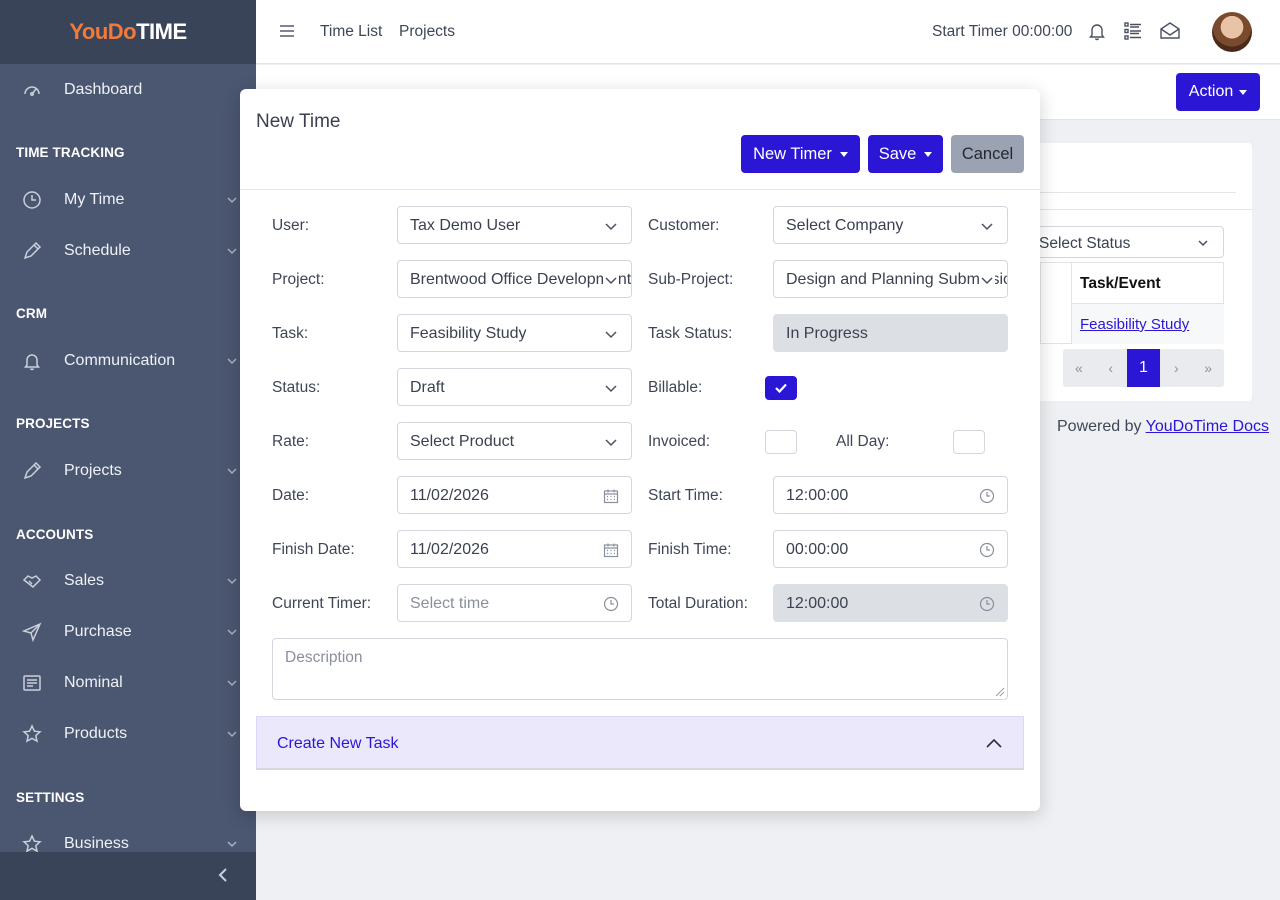 The height and width of the screenshot is (900, 1280). Describe the element at coordinates (640, 189) in the screenshot. I see `modal-header-divider` at that location.